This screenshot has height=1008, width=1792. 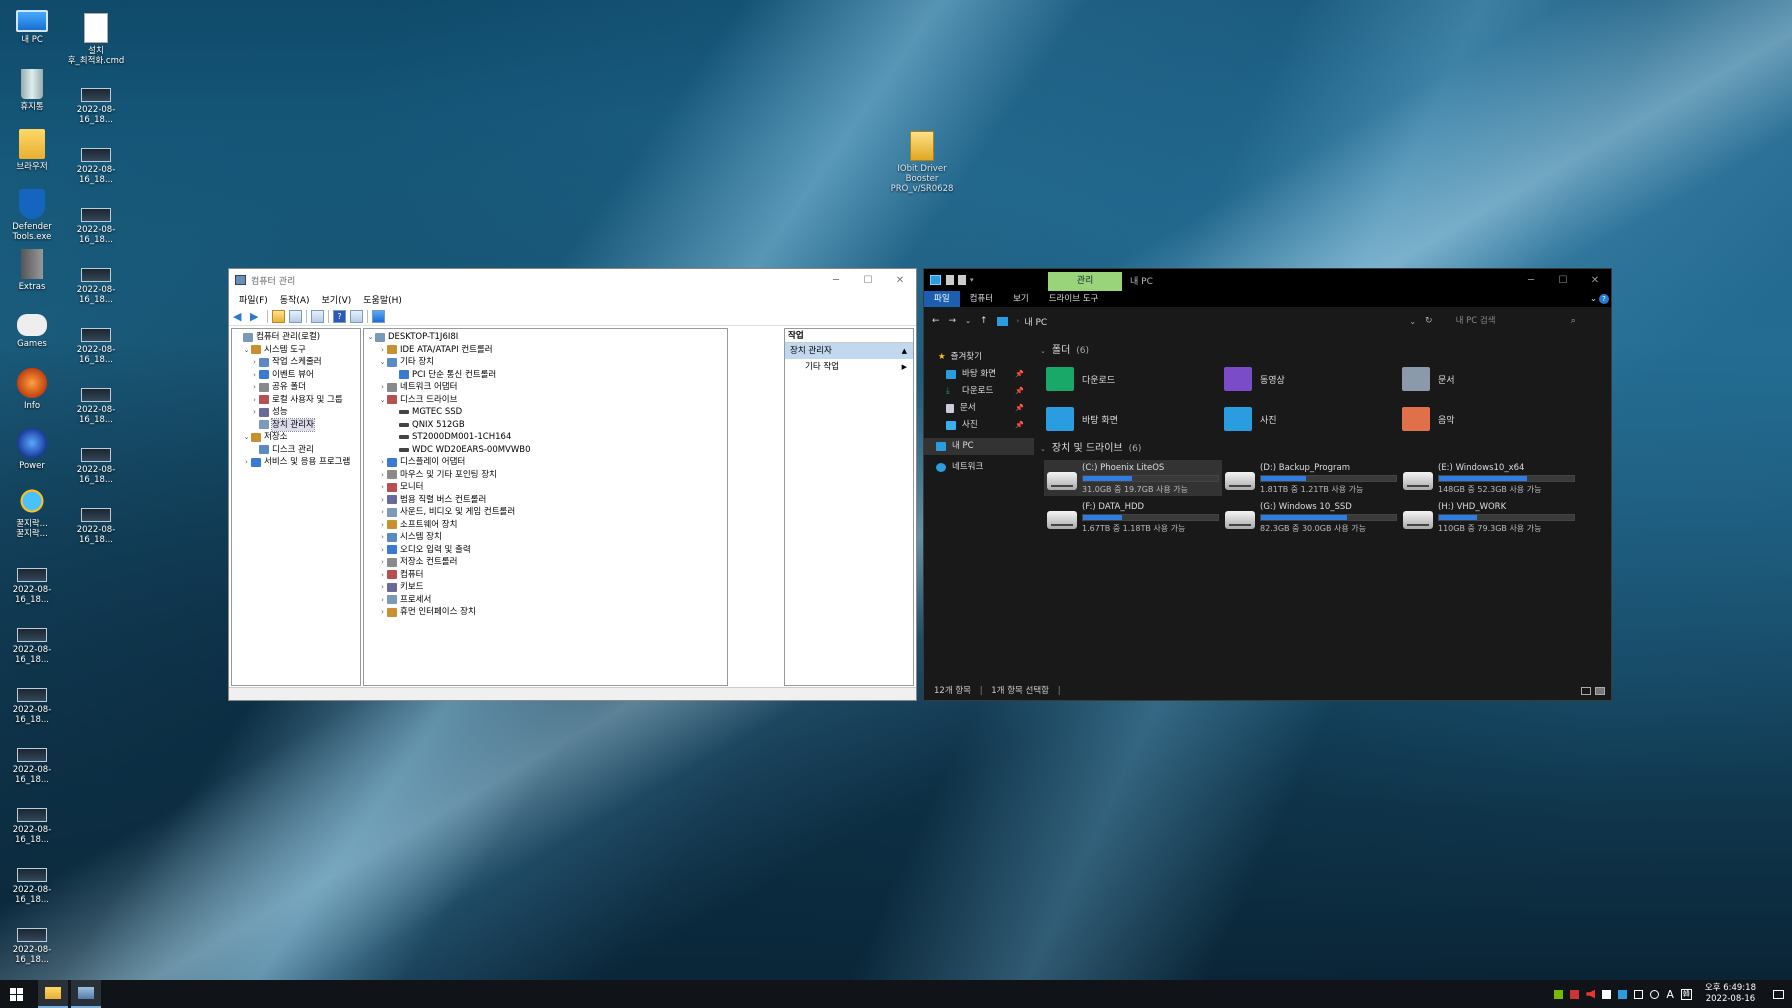 What do you see at coordinates (545, 512) in the screenshot?
I see `device-tree-item: › 사운드, 비디오 및 게임 컨트롤러` at bounding box center [545, 512].